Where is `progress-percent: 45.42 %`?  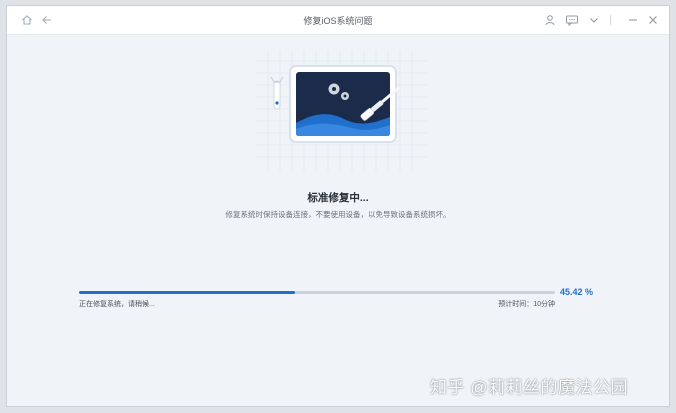
progress-percent: 45.42 % is located at coordinates (577, 292).